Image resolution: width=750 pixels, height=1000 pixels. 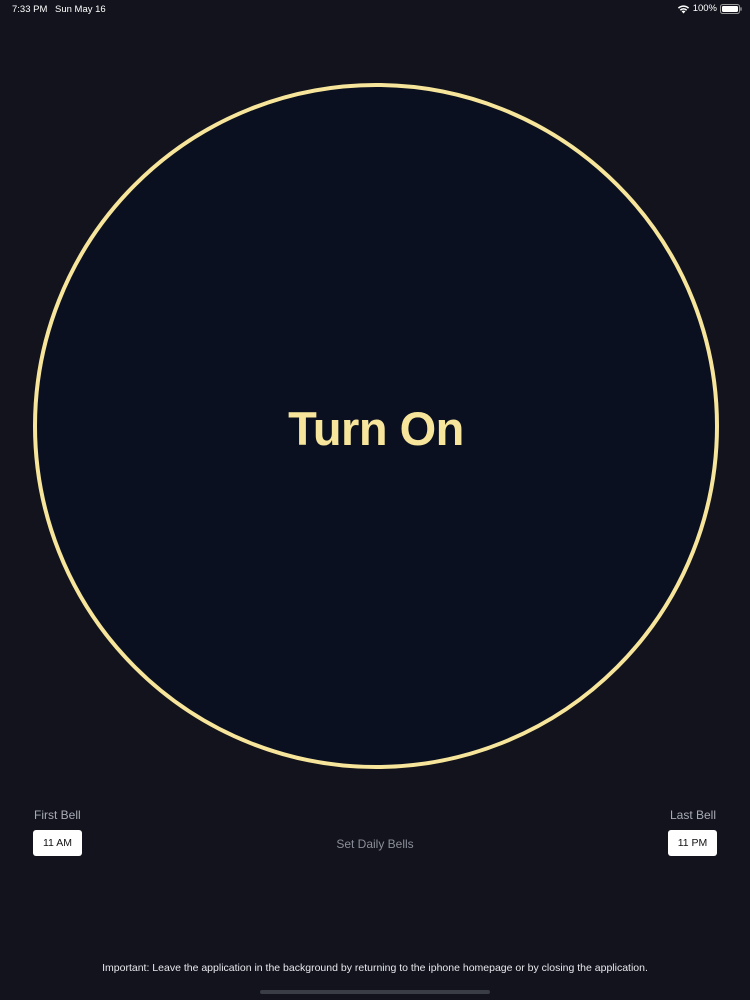 I want to click on status-indicators: 100%, so click(x=709, y=8).